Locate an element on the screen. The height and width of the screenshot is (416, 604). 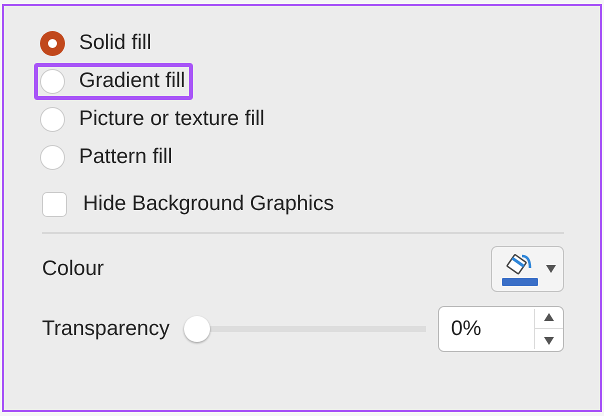
radio-label: Gradient fill is located at coordinates (132, 81).